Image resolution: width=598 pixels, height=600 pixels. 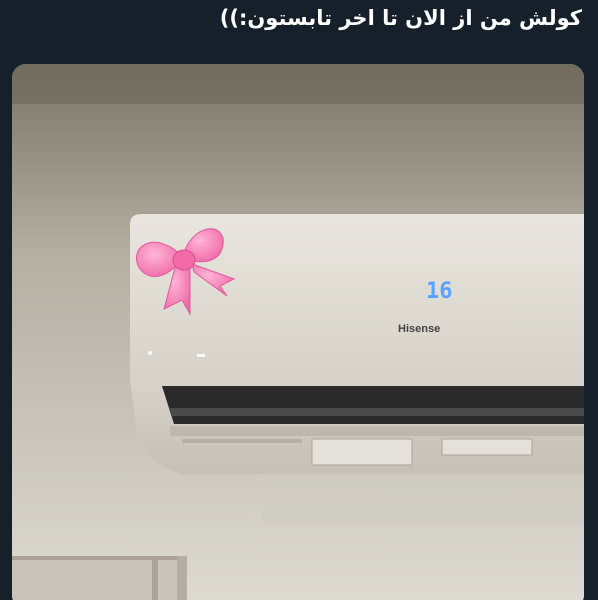 I want to click on wall-panel, so click(x=99, y=578).